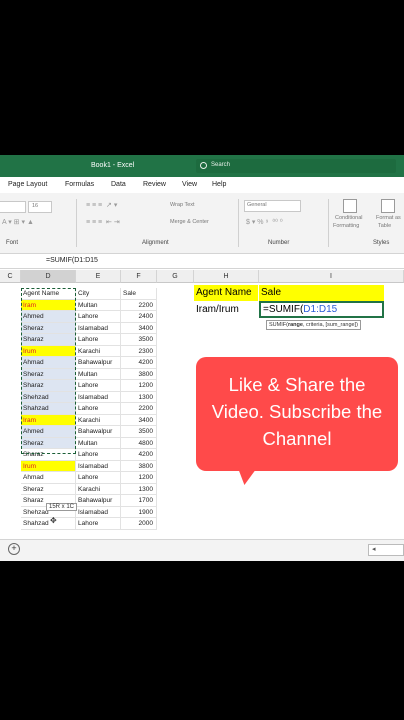  I want to click on tab-help: Help, so click(219, 184).